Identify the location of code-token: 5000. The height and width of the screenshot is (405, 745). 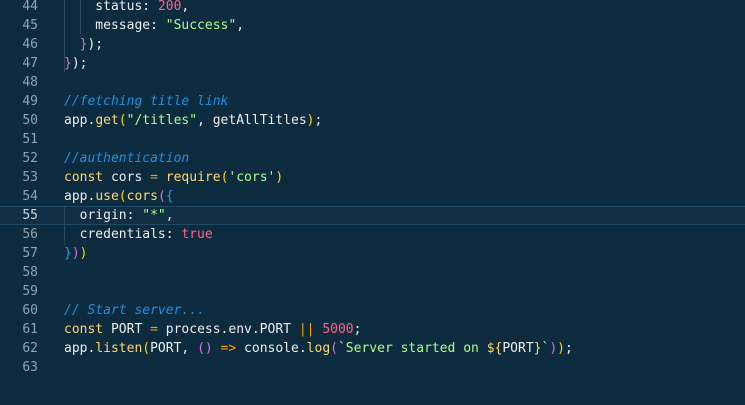
(338, 329).